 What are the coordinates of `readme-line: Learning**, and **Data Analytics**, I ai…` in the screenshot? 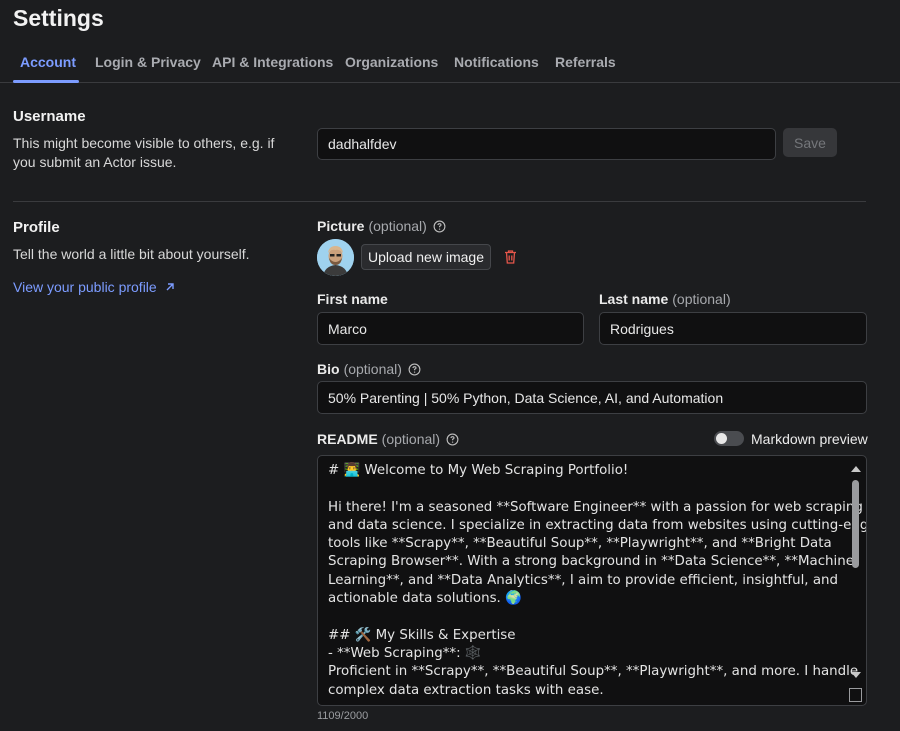 It's located at (583, 580).